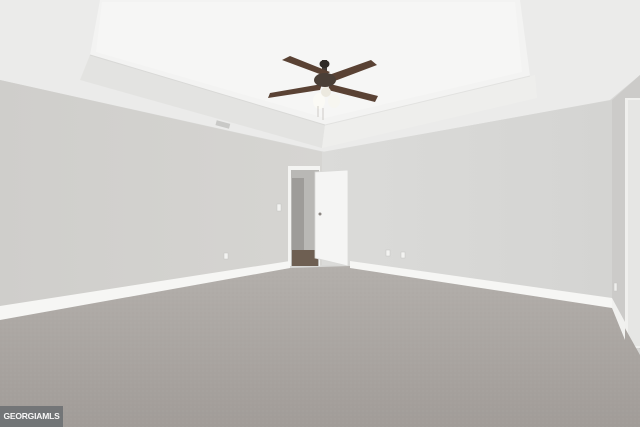 The height and width of the screenshot is (427, 640). What do you see at coordinates (298, 214) in the screenshot?
I see `hallway-view` at bounding box center [298, 214].